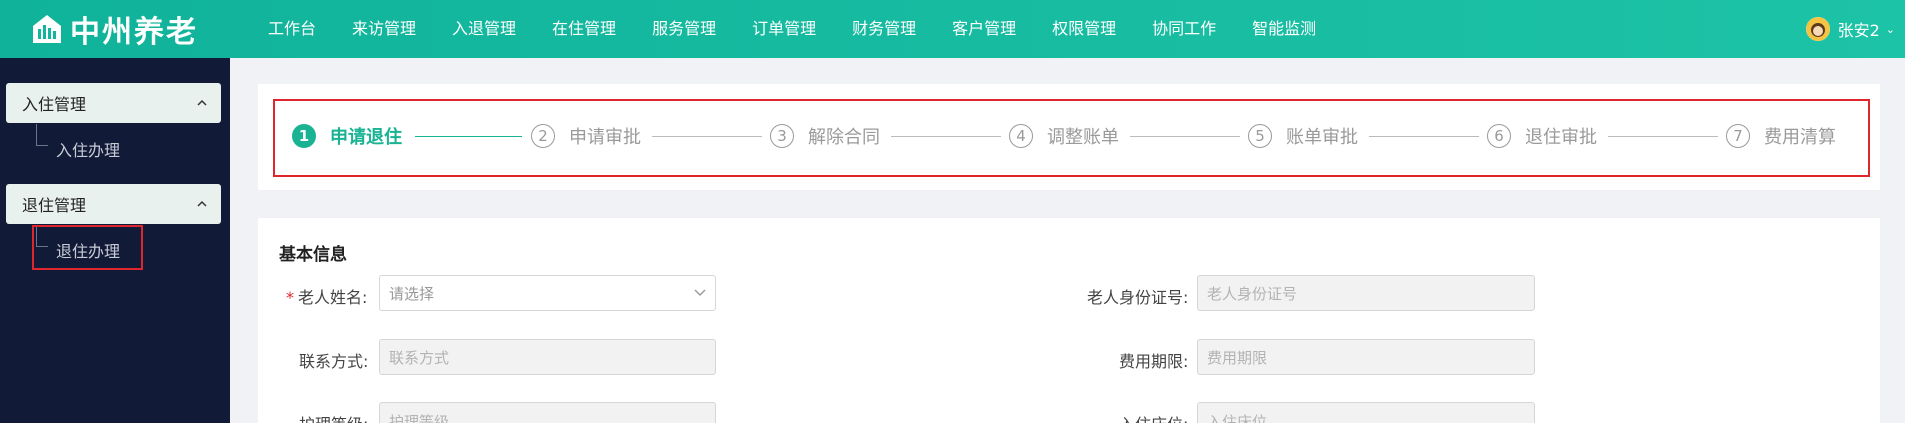 The height and width of the screenshot is (423, 1905). I want to click on user-menu: 张安2 ⌄, so click(1850, 29).